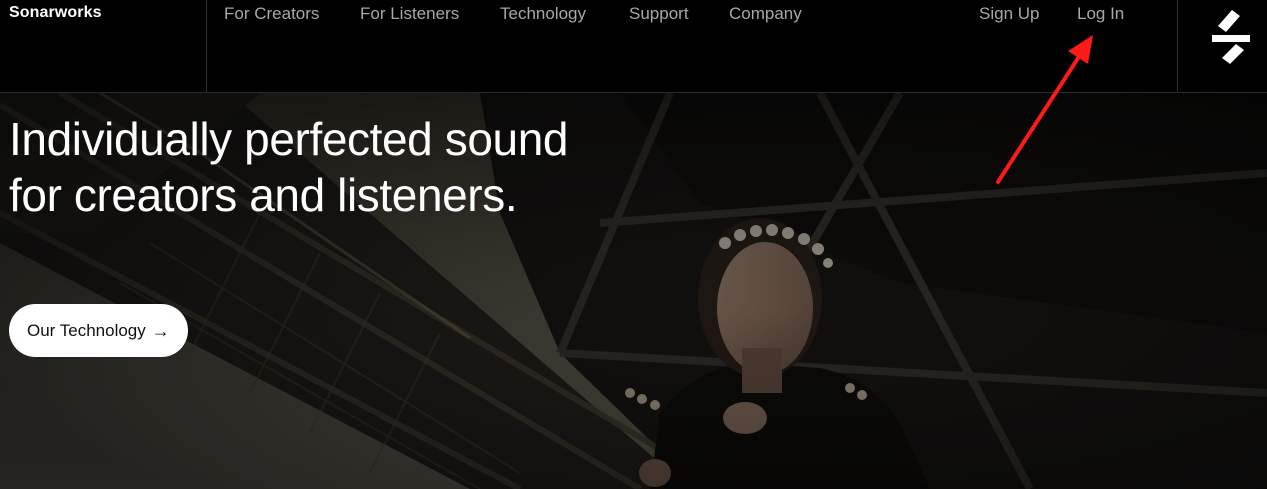  I want to click on nav-item-technology: Technology, so click(543, 14).